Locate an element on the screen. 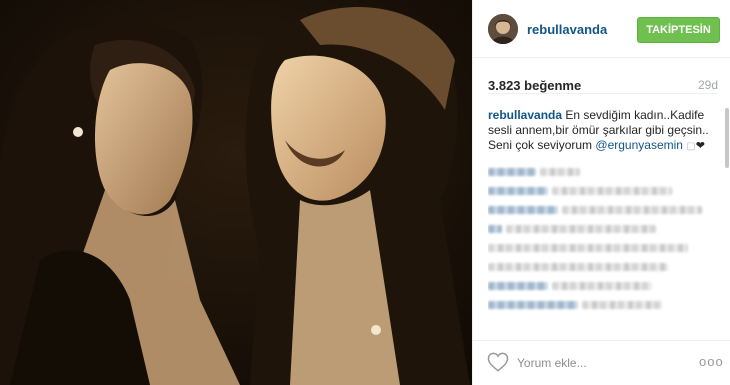  post-footer: ooo is located at coordinates (601, 362).